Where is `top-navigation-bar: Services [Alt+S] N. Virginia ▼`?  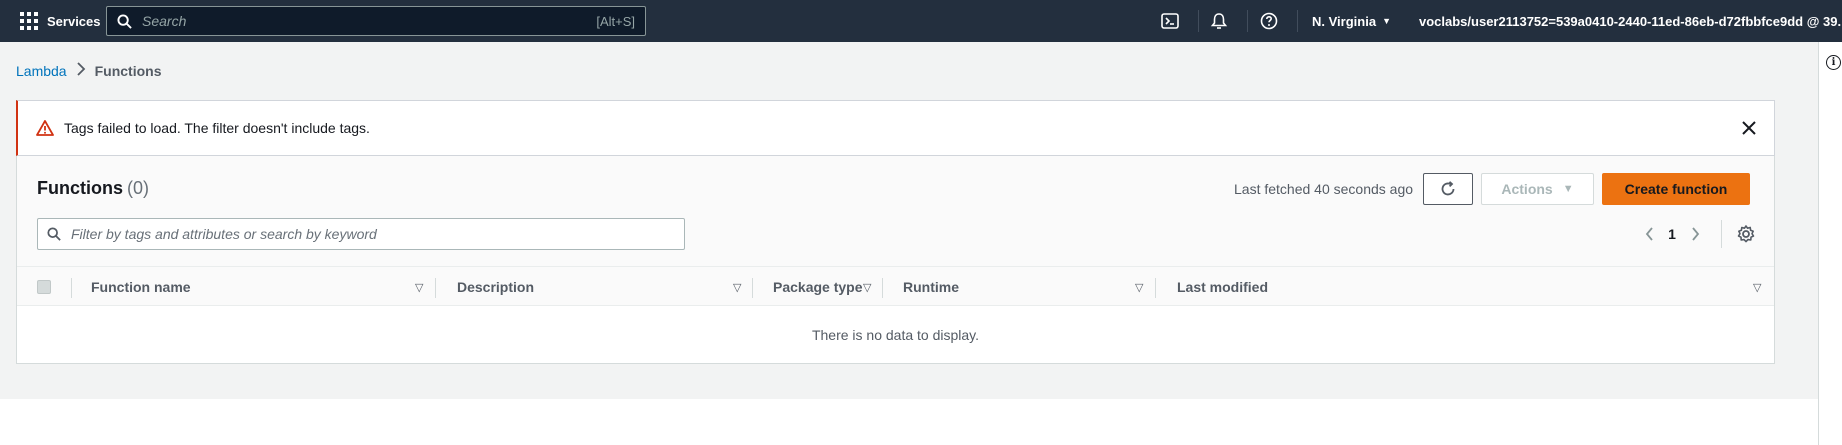 top-navigation-bar: Services [Alt+S] N. Virginia ▼ is located at coordinates (921, 21).